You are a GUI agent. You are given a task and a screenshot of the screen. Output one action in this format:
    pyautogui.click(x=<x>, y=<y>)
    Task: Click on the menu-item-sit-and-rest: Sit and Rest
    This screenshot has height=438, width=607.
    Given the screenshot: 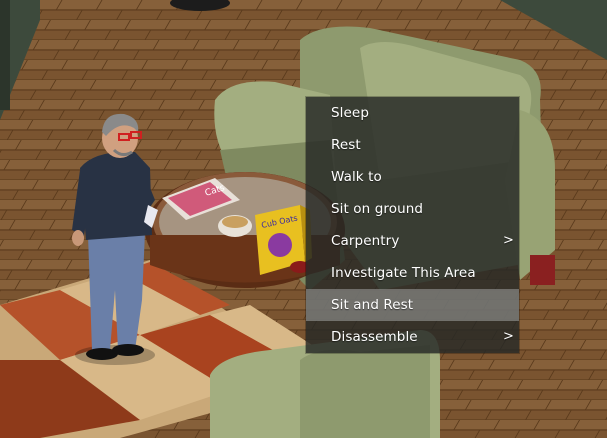 What is the action you would take?
    pyautogui.click(x=412, y=305)
    